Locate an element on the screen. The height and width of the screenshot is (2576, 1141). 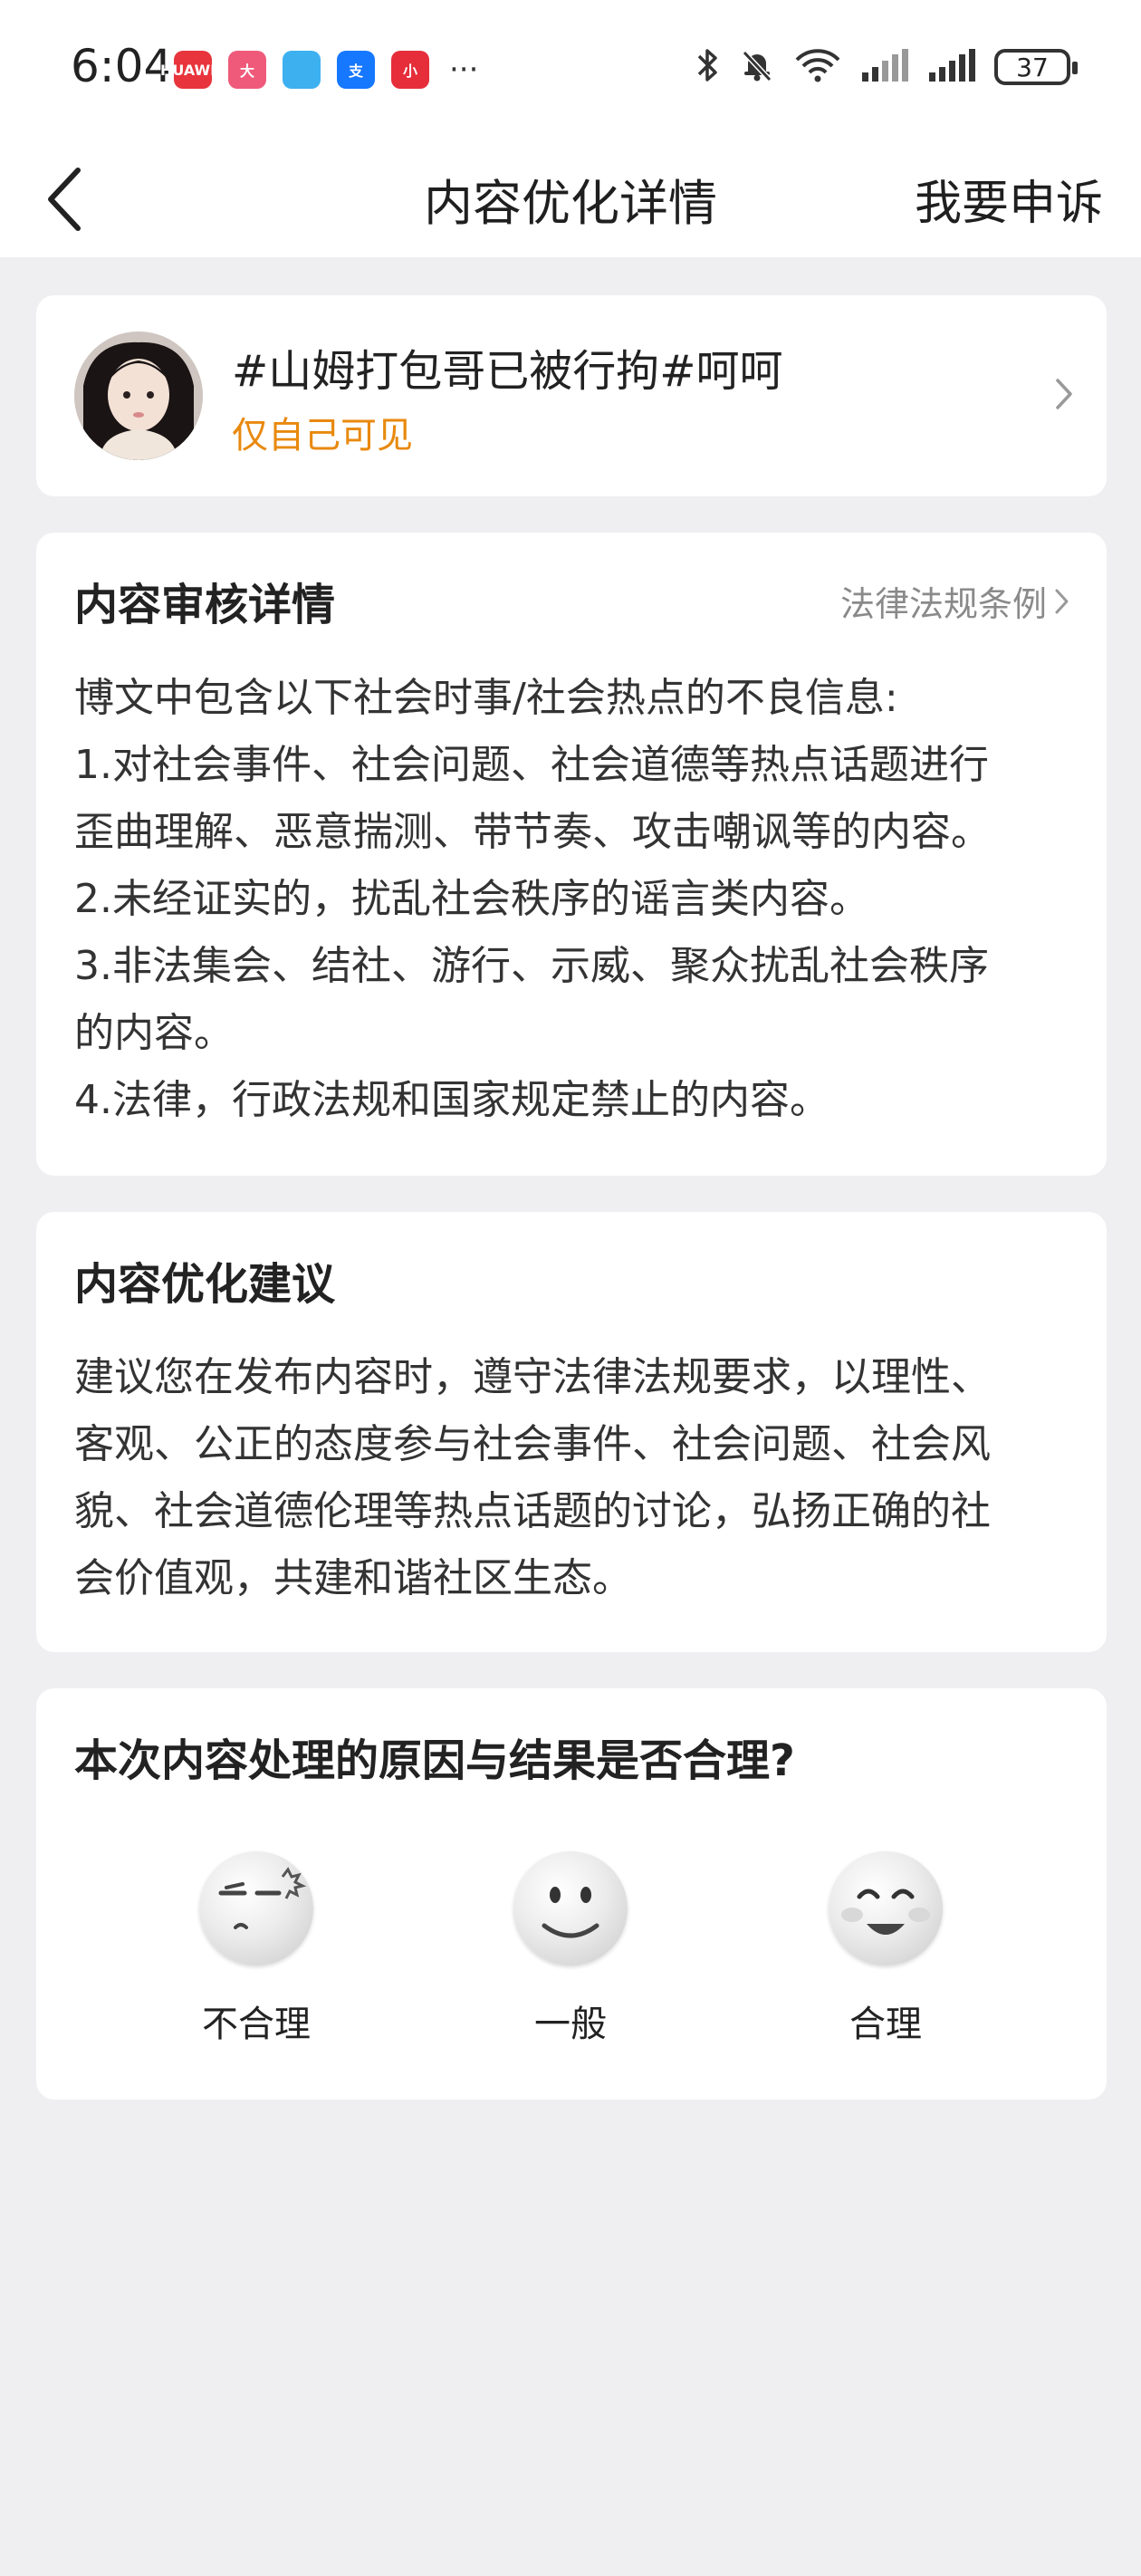
status-right: 37 is located at coordinates (886, 67).